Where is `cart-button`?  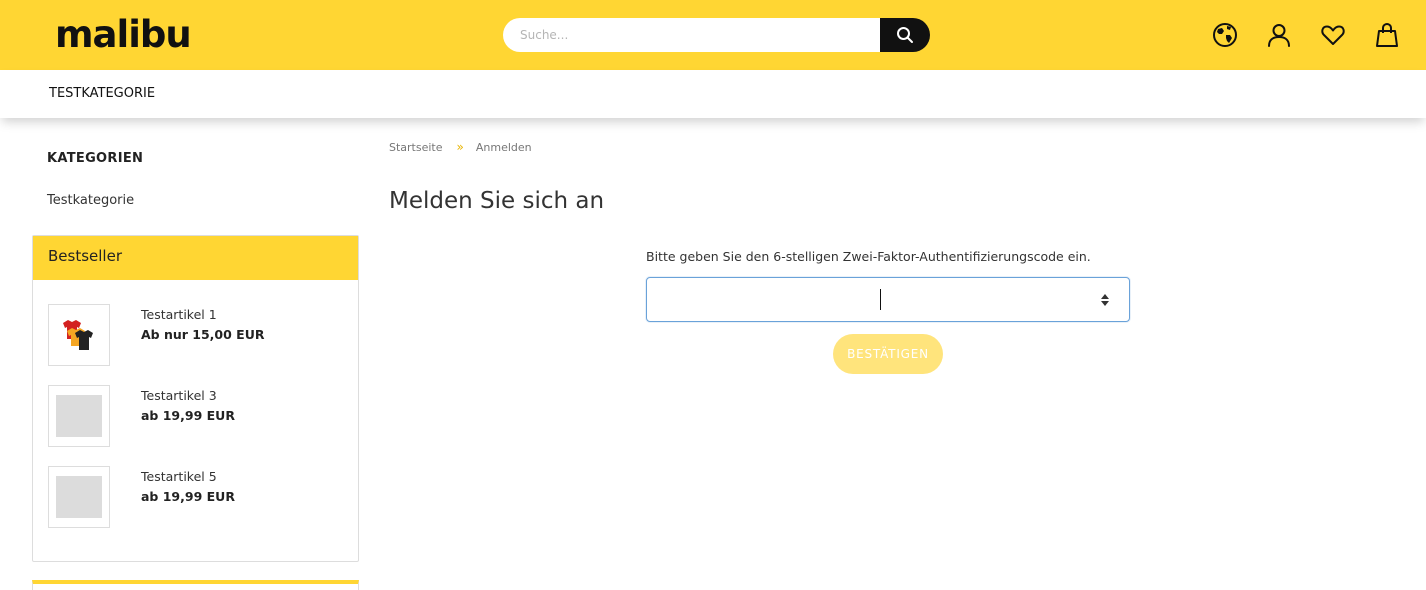 cart-button is located at coordinates (1387, 35).